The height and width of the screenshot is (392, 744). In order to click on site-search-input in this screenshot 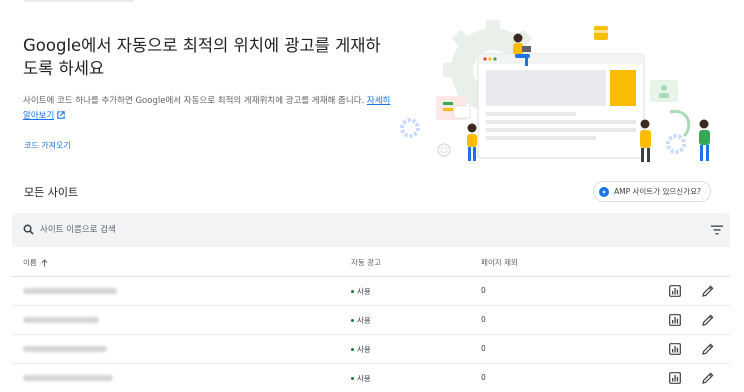, I will do `click(320, 230)`.